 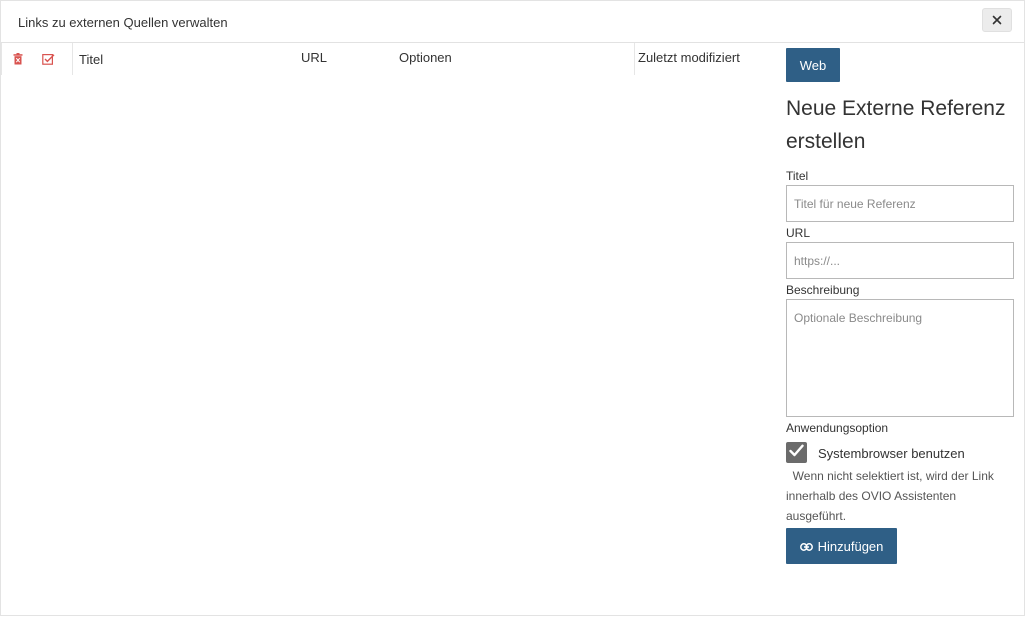 I want to click on column-header-options: Optionen, so click(x=425, y=57).